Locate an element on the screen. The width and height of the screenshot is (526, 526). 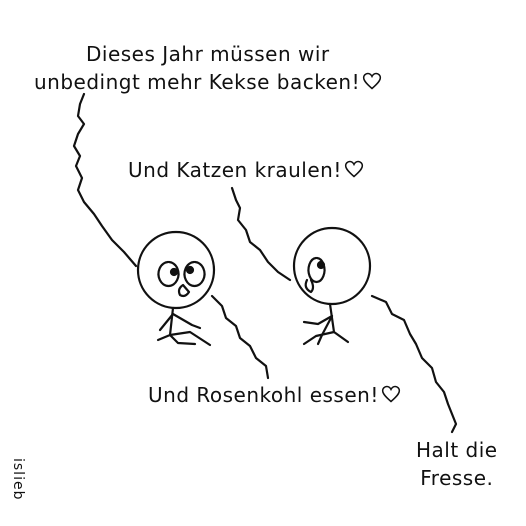
right-figure-head is located at coordinates (332, 266).